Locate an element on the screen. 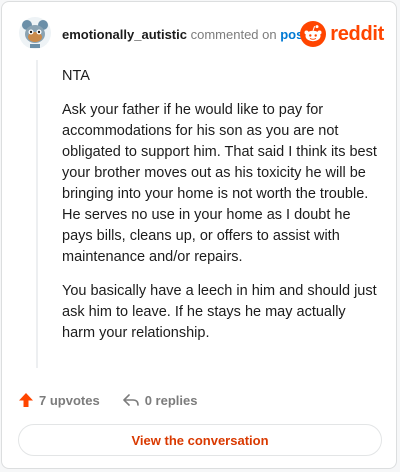 This screenshot has width=400, height=472. reply-button: 0 replies is located at coordinates (160, 400).